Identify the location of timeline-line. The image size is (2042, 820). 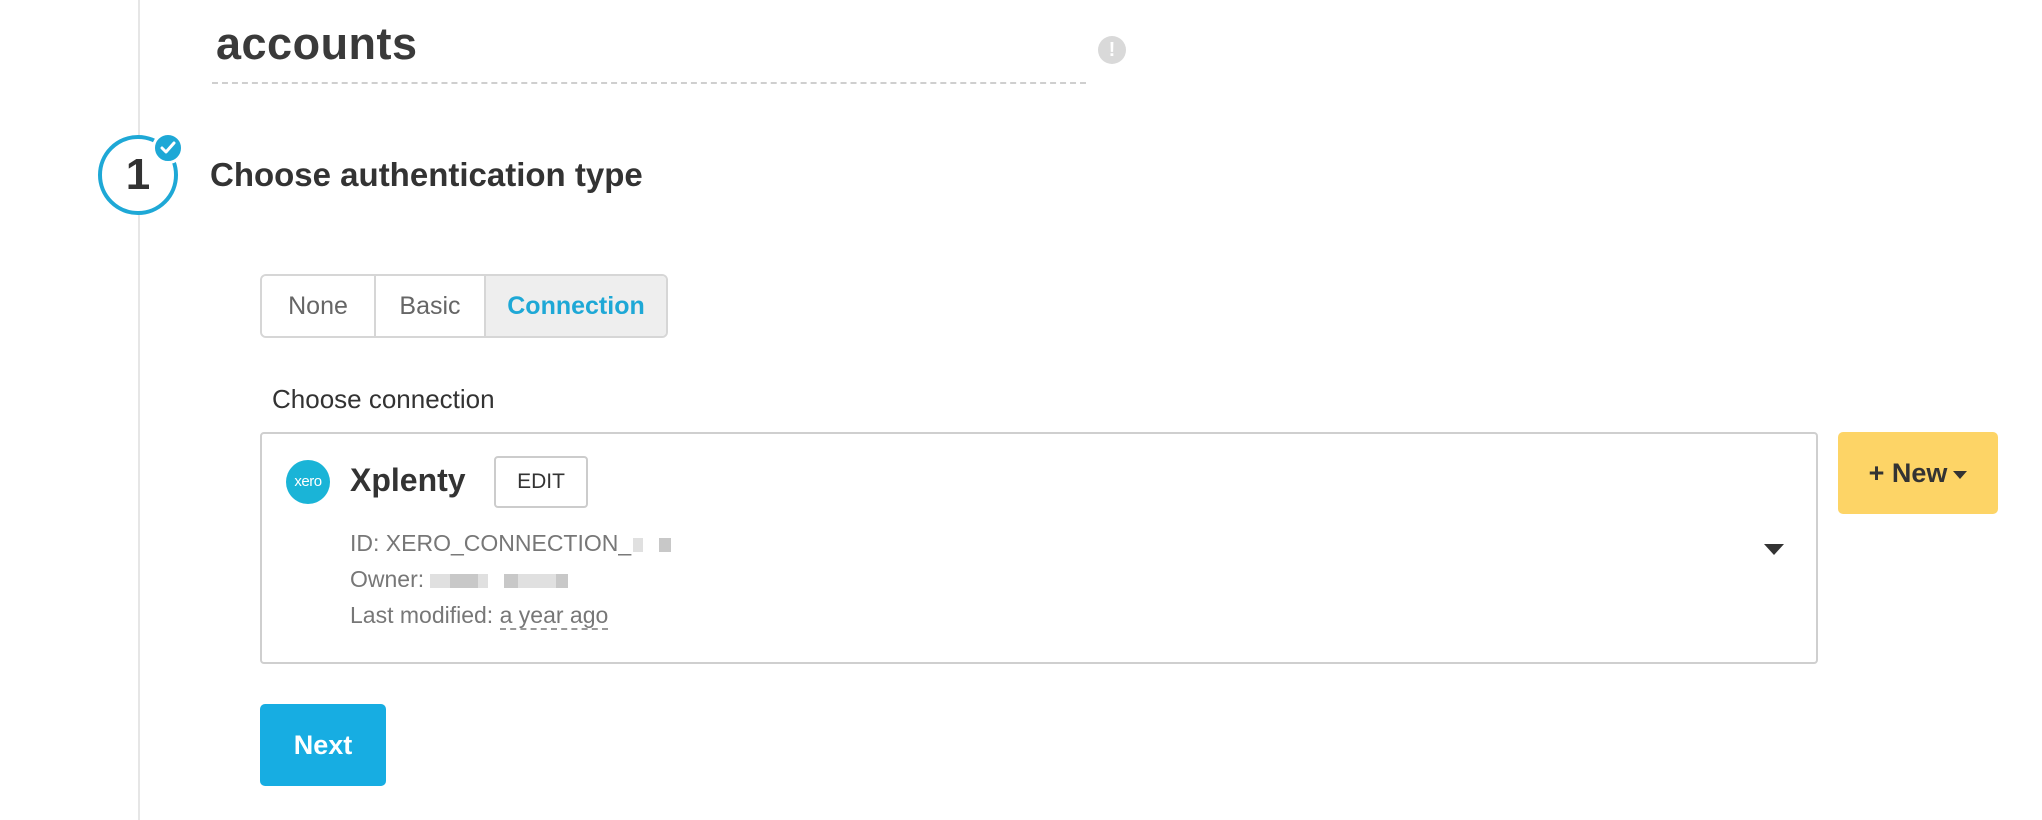
(139, 410).